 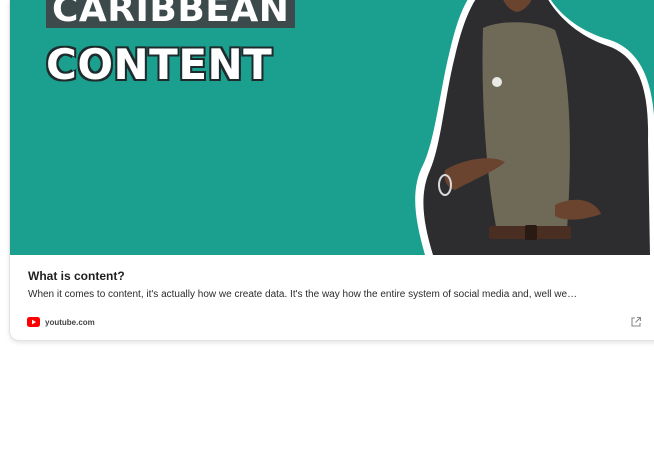 What do you see at coordinates (171, 14) in the screenshot?
I see `thumbnail-headline-line1: CARIBBEAN` at bounding box center [171, 14].